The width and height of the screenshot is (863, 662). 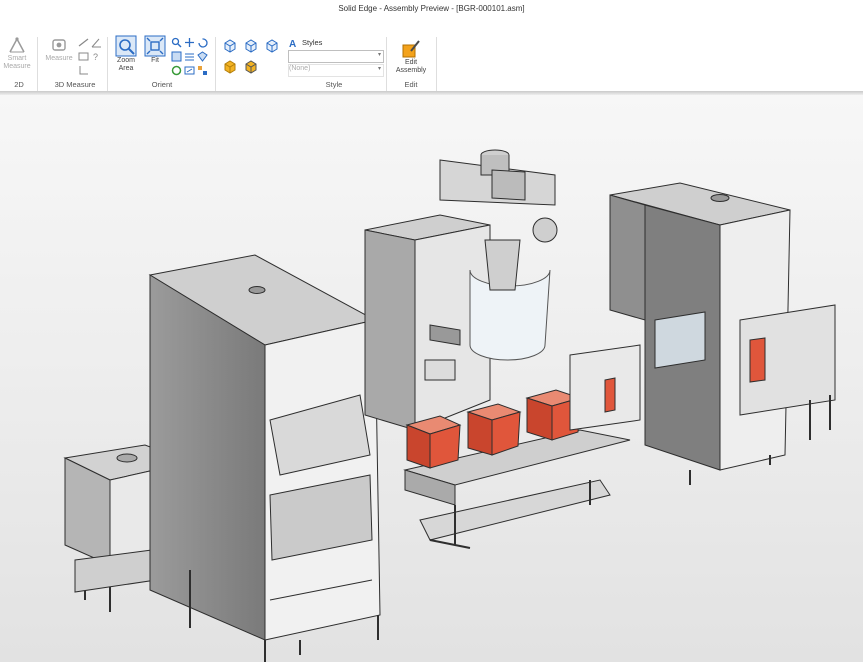 I want to click on edit-assembly-button: Edit Assembly, so click(x=411, y=57).